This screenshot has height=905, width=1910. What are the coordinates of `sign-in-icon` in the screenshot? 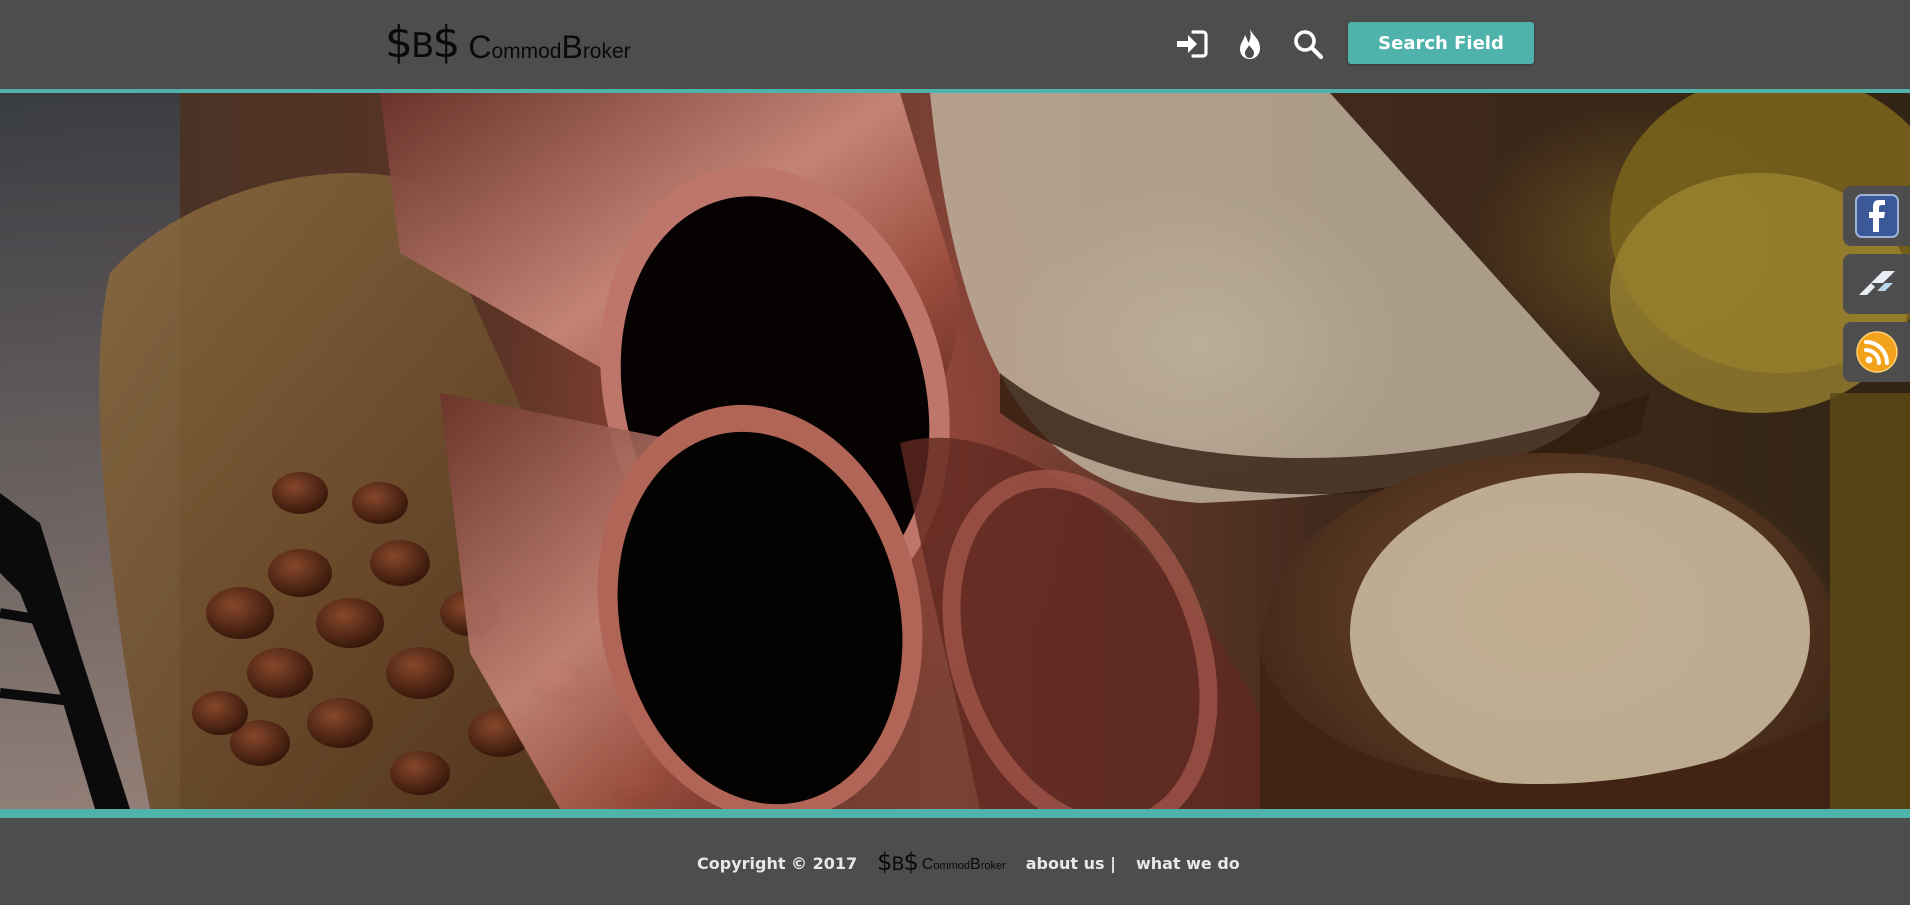 It's located at (1192, 44).